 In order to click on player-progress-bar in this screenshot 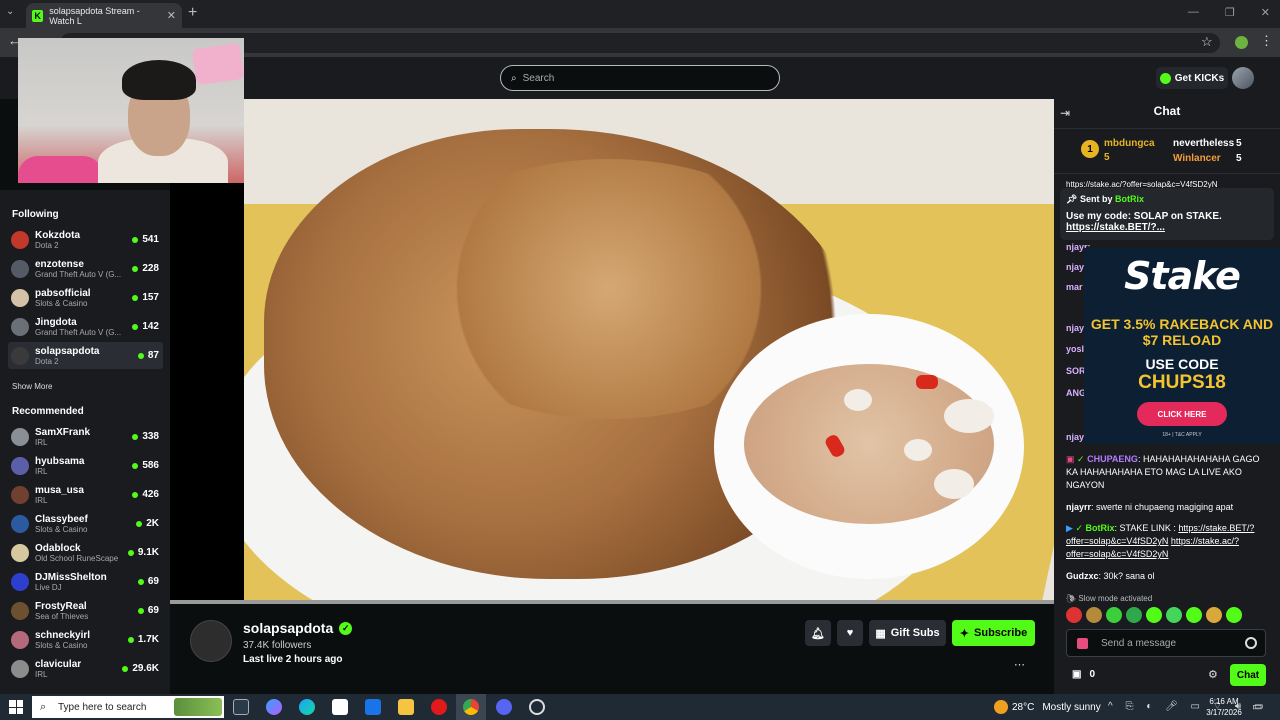, I will do `click(612, 602)`.